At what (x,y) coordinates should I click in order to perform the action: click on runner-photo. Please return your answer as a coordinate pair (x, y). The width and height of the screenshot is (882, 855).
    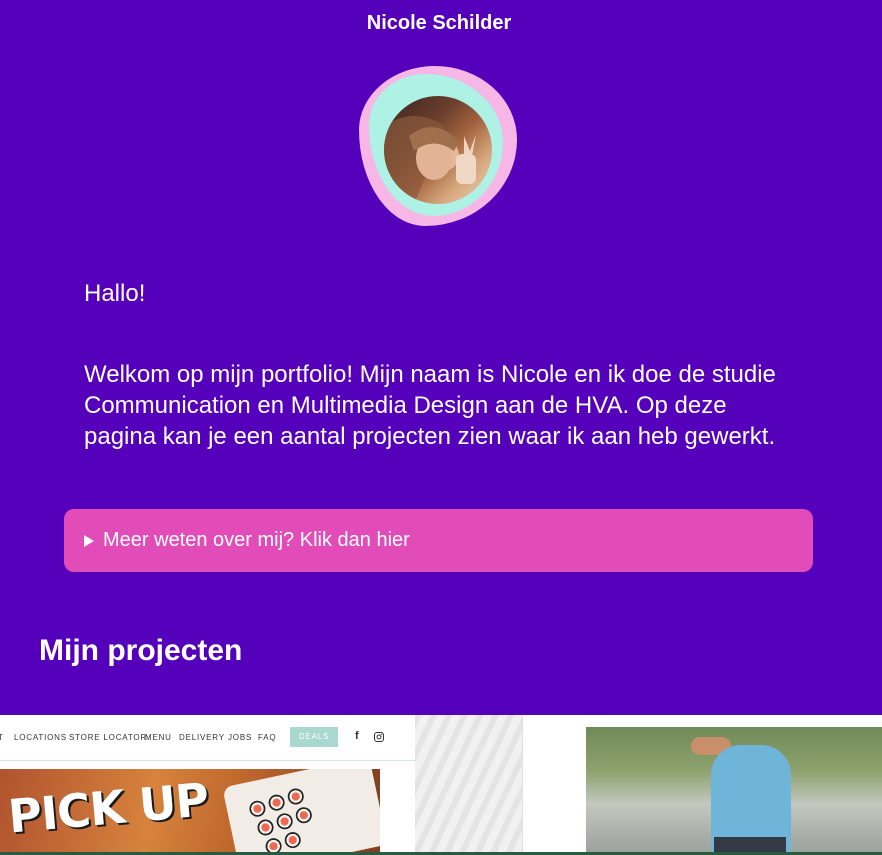
    Looking at the image, I should click on (734, 791).